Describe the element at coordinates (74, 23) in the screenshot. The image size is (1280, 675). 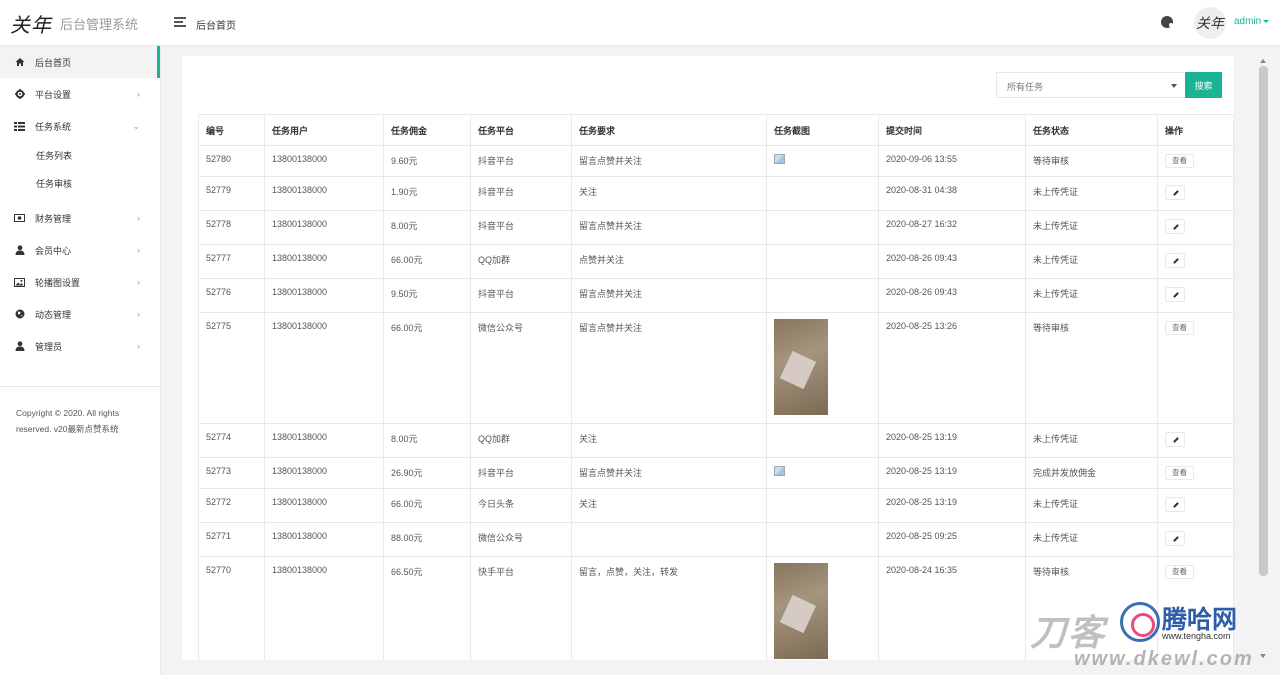
I see `logo: 关年 后台管理系统` at that location.